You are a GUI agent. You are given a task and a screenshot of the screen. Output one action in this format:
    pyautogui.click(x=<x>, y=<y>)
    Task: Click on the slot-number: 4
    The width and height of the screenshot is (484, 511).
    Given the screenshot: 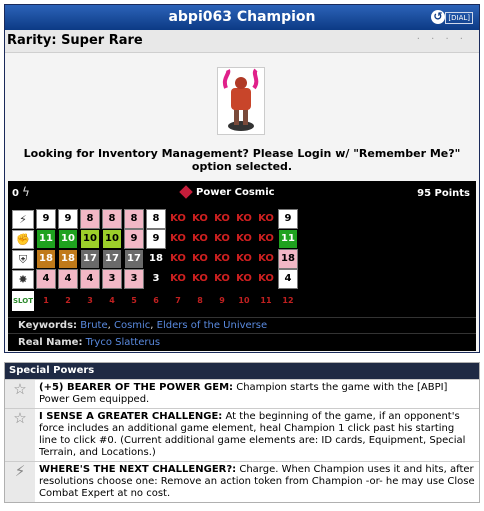 What is the action you would take?
    pyautogui.click(x=112, y=300)
    